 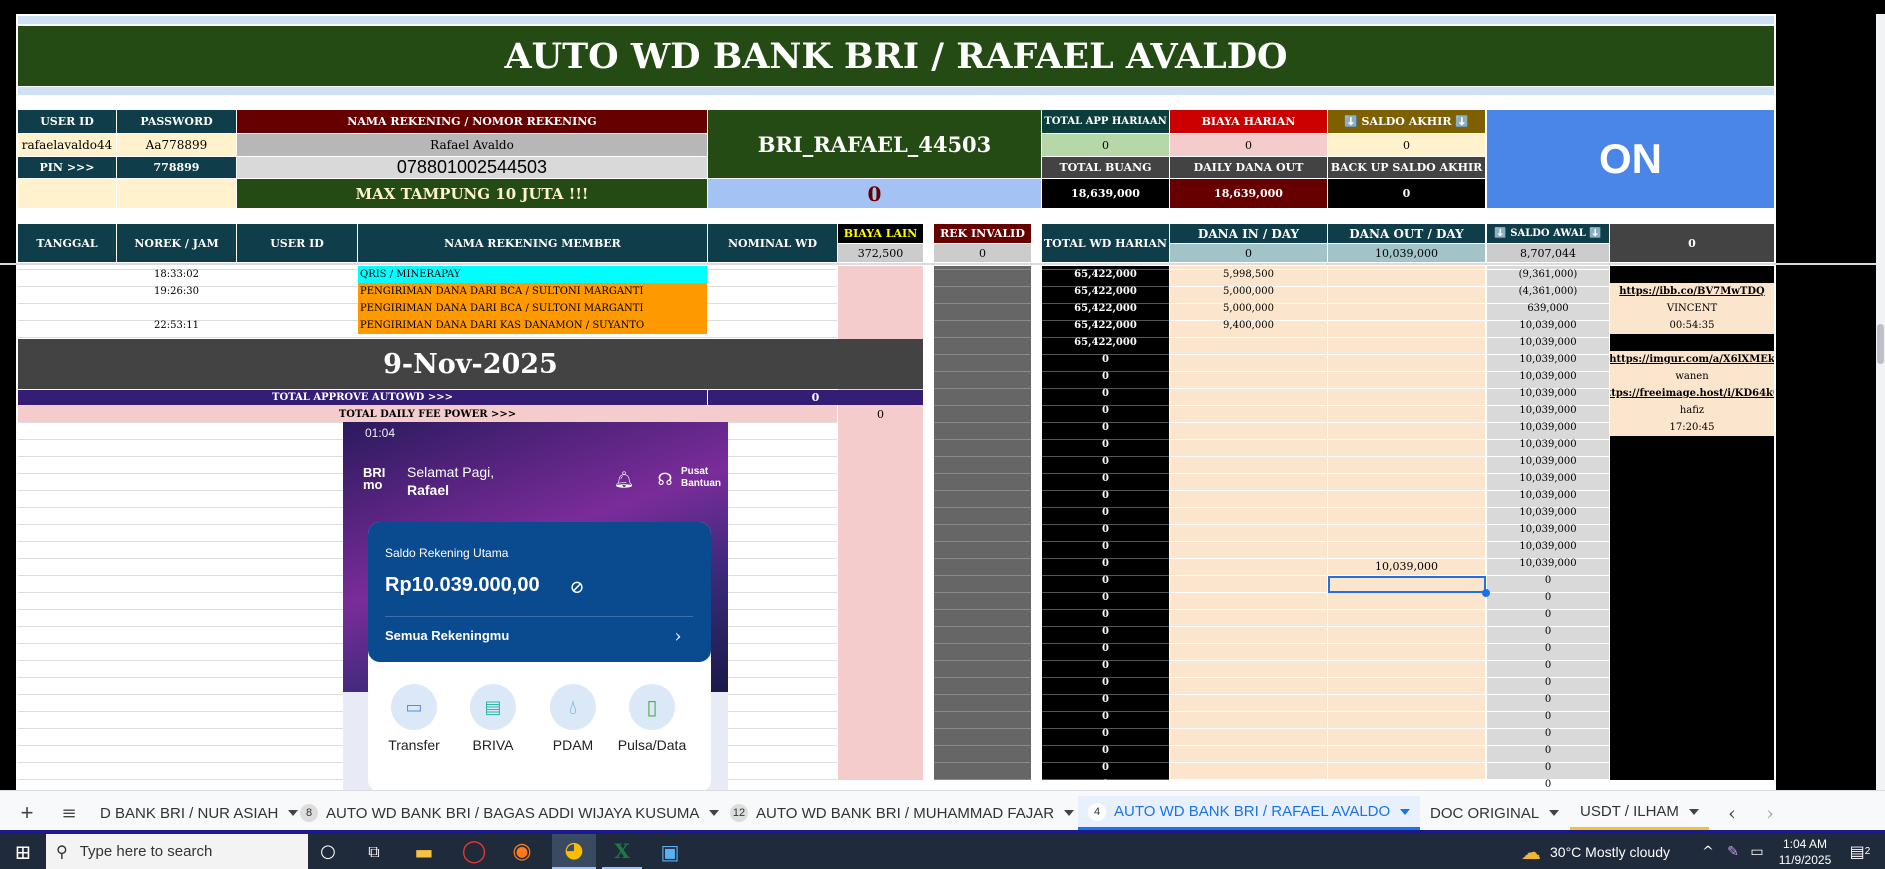 What do you see at coordinates (874, 193) in the screenshot?
I see `account-value: 0` at bounding box center [874, 193].